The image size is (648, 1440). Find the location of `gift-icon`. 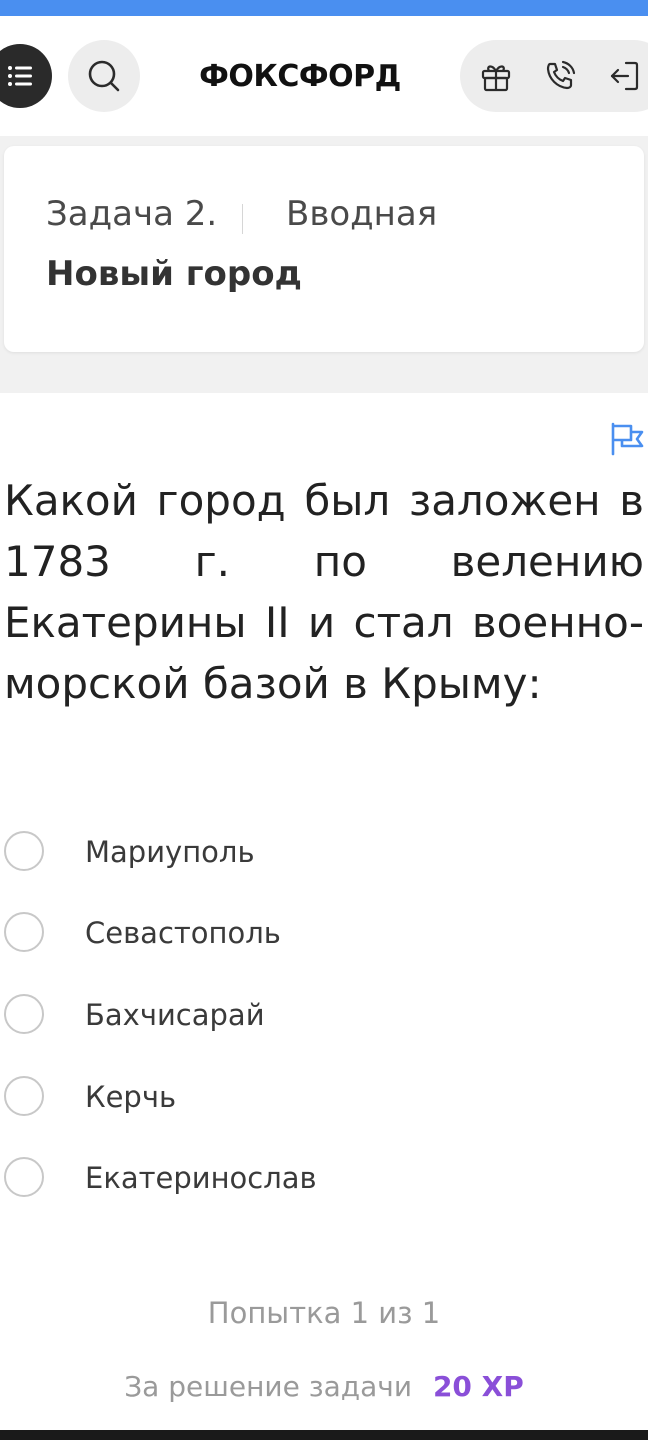

gift-icon is located at coordinates (496, 78).